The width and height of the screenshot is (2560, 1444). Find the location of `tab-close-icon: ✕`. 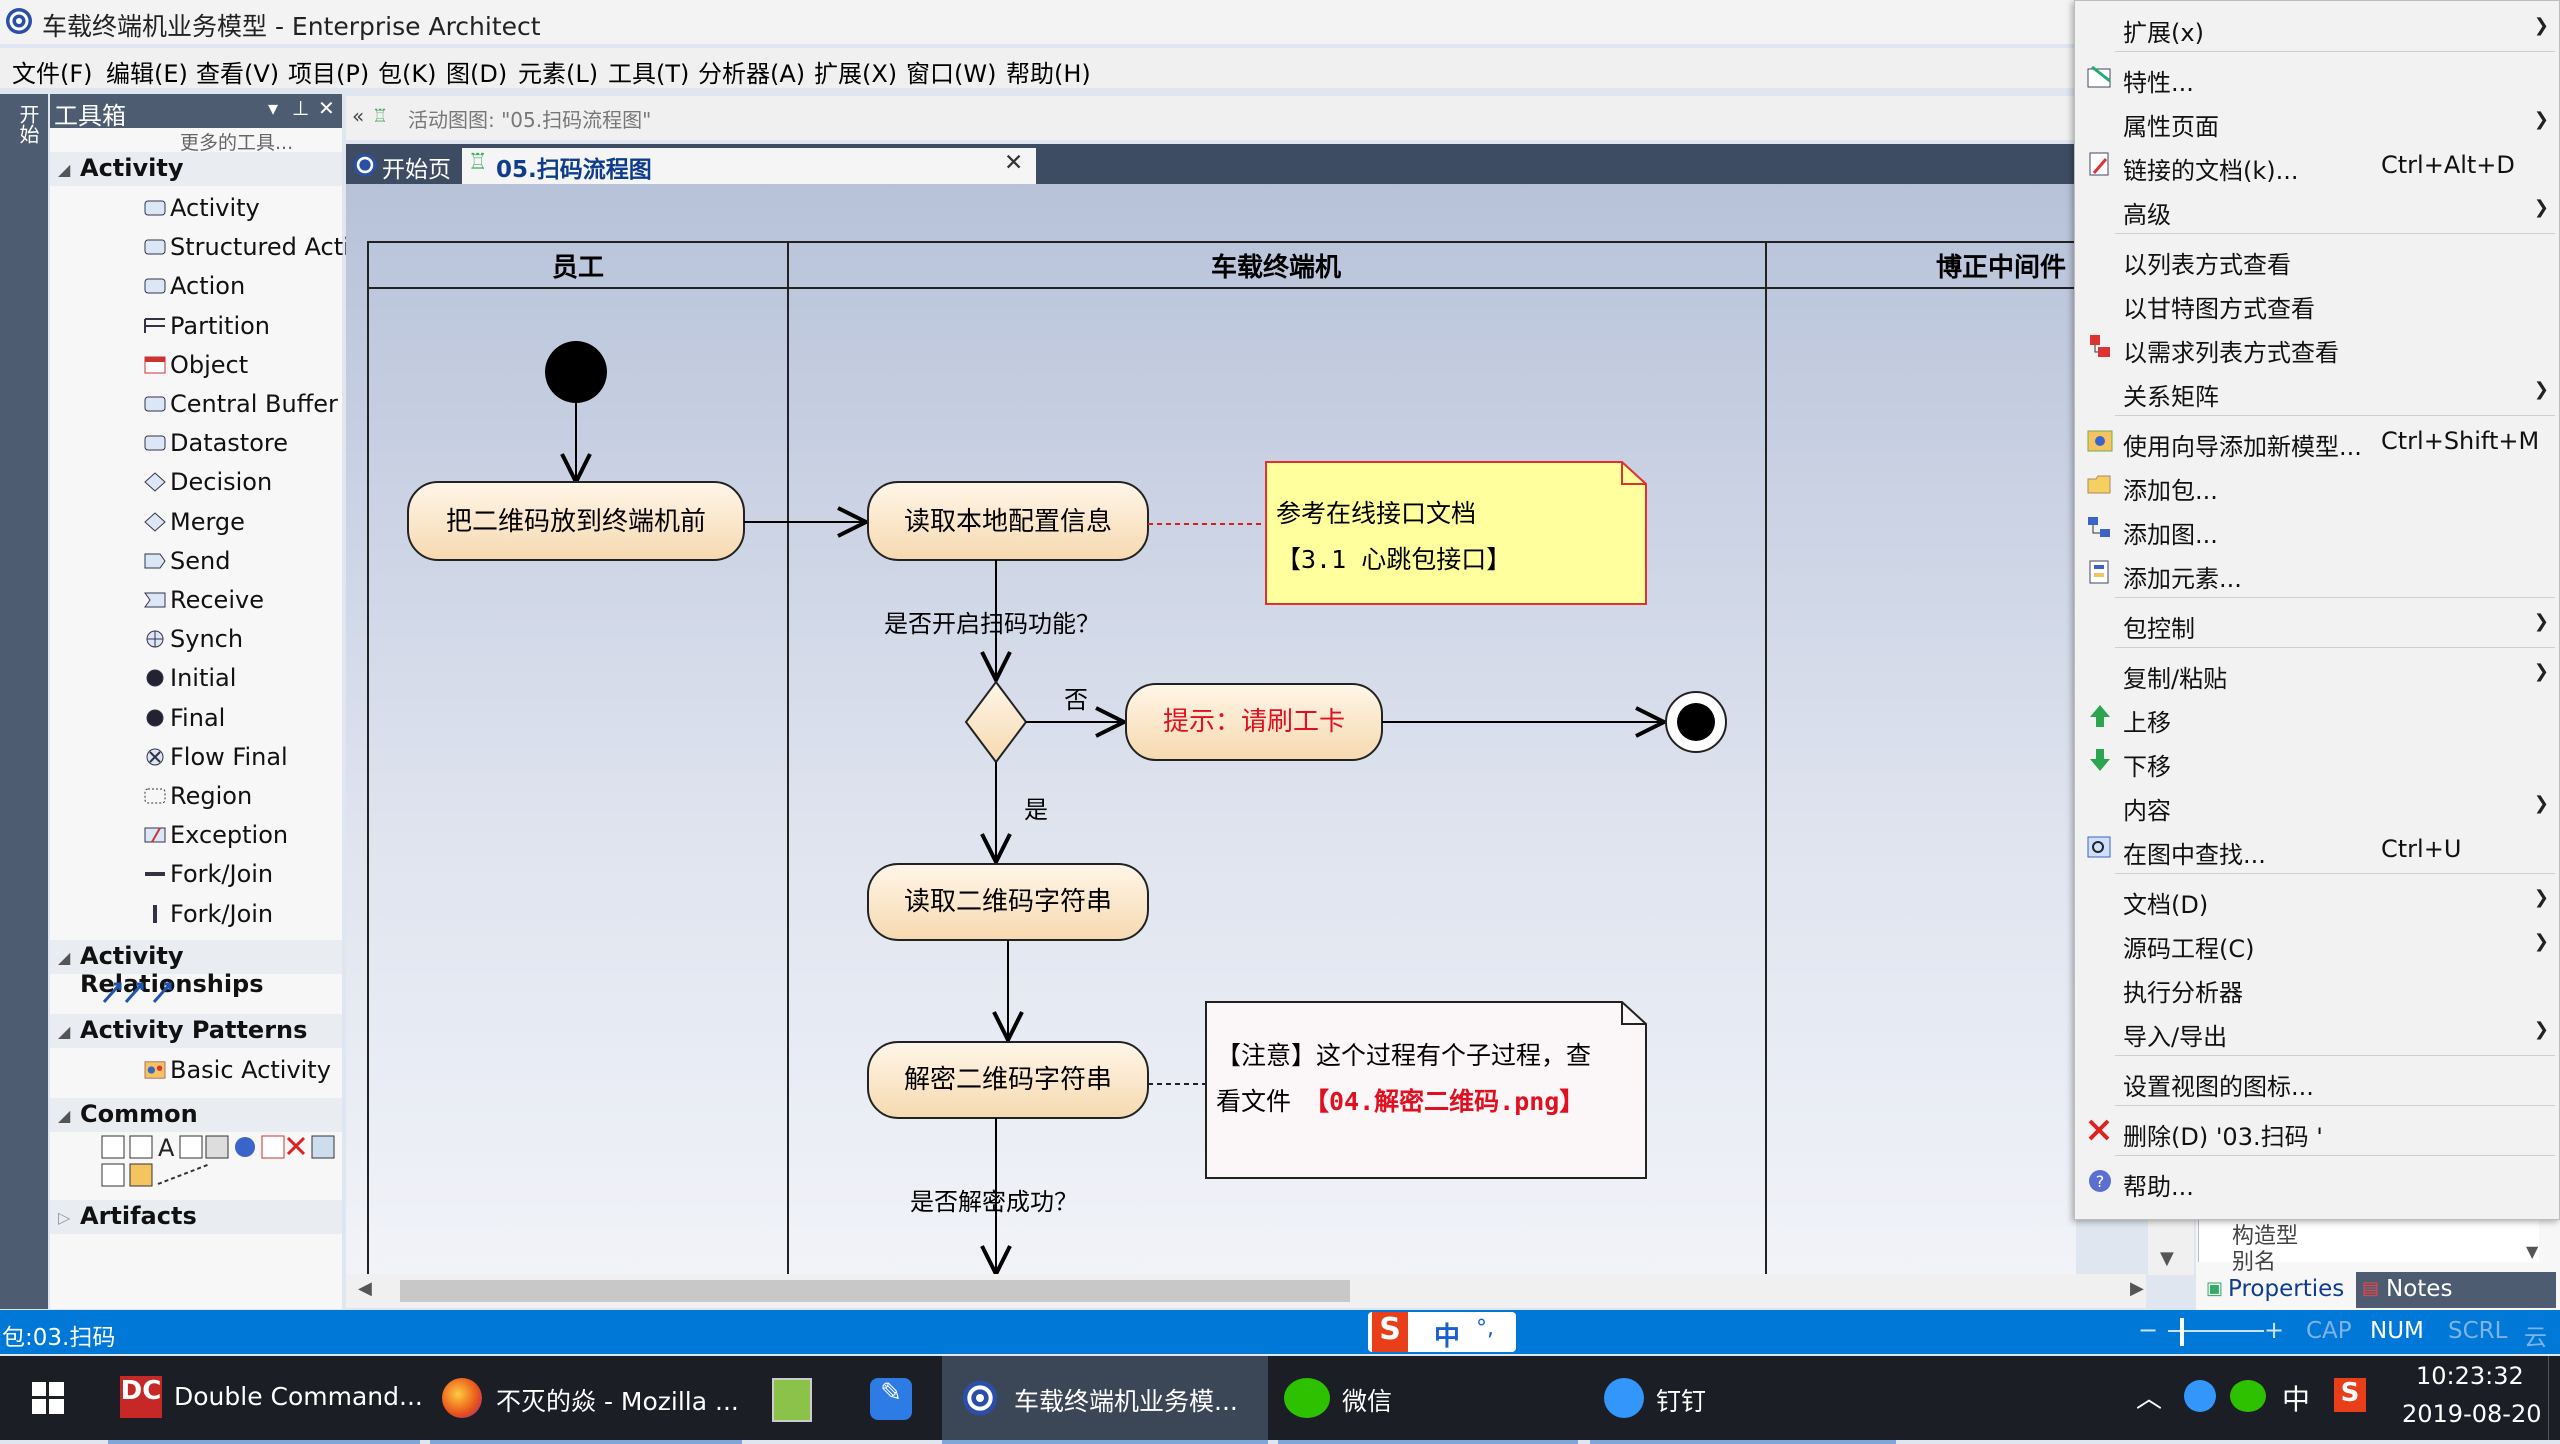

tab-close-icon: ✕ is located at coordinates (1013, 163).